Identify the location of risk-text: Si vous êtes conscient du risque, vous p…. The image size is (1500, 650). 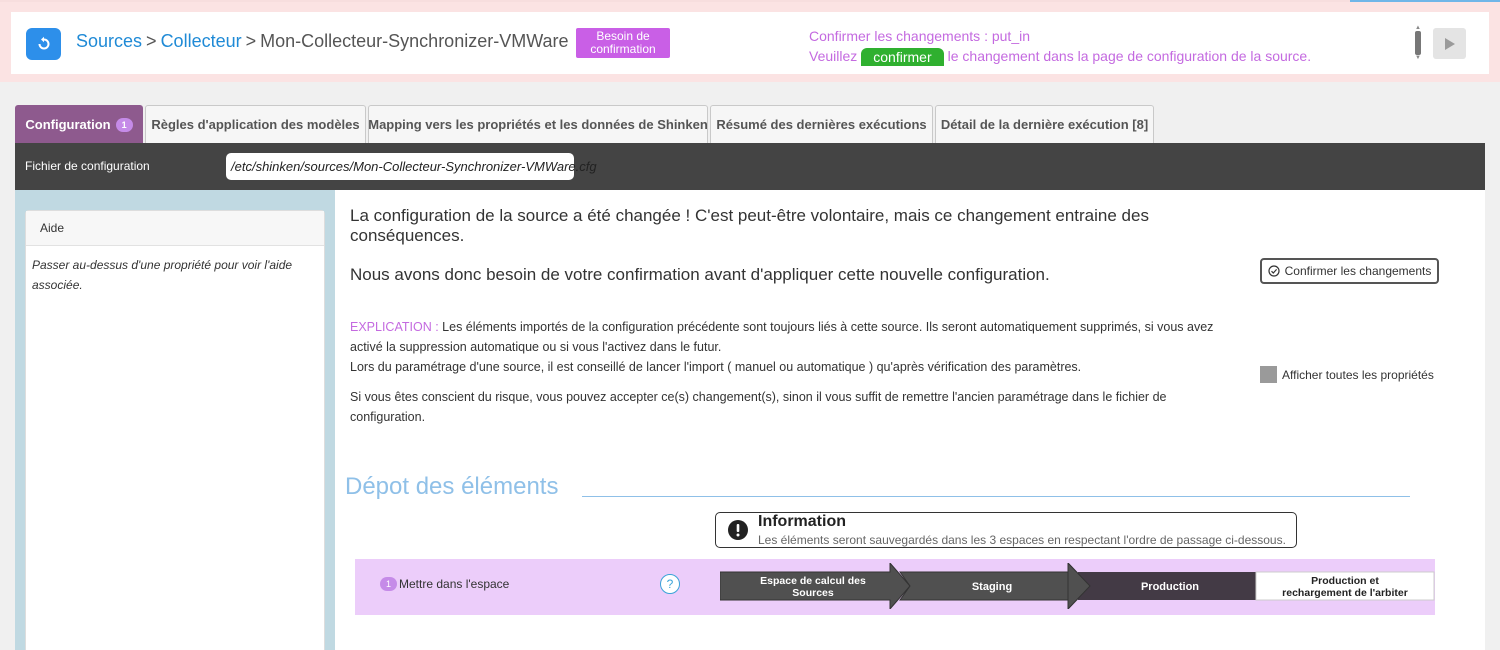
(758, 407).